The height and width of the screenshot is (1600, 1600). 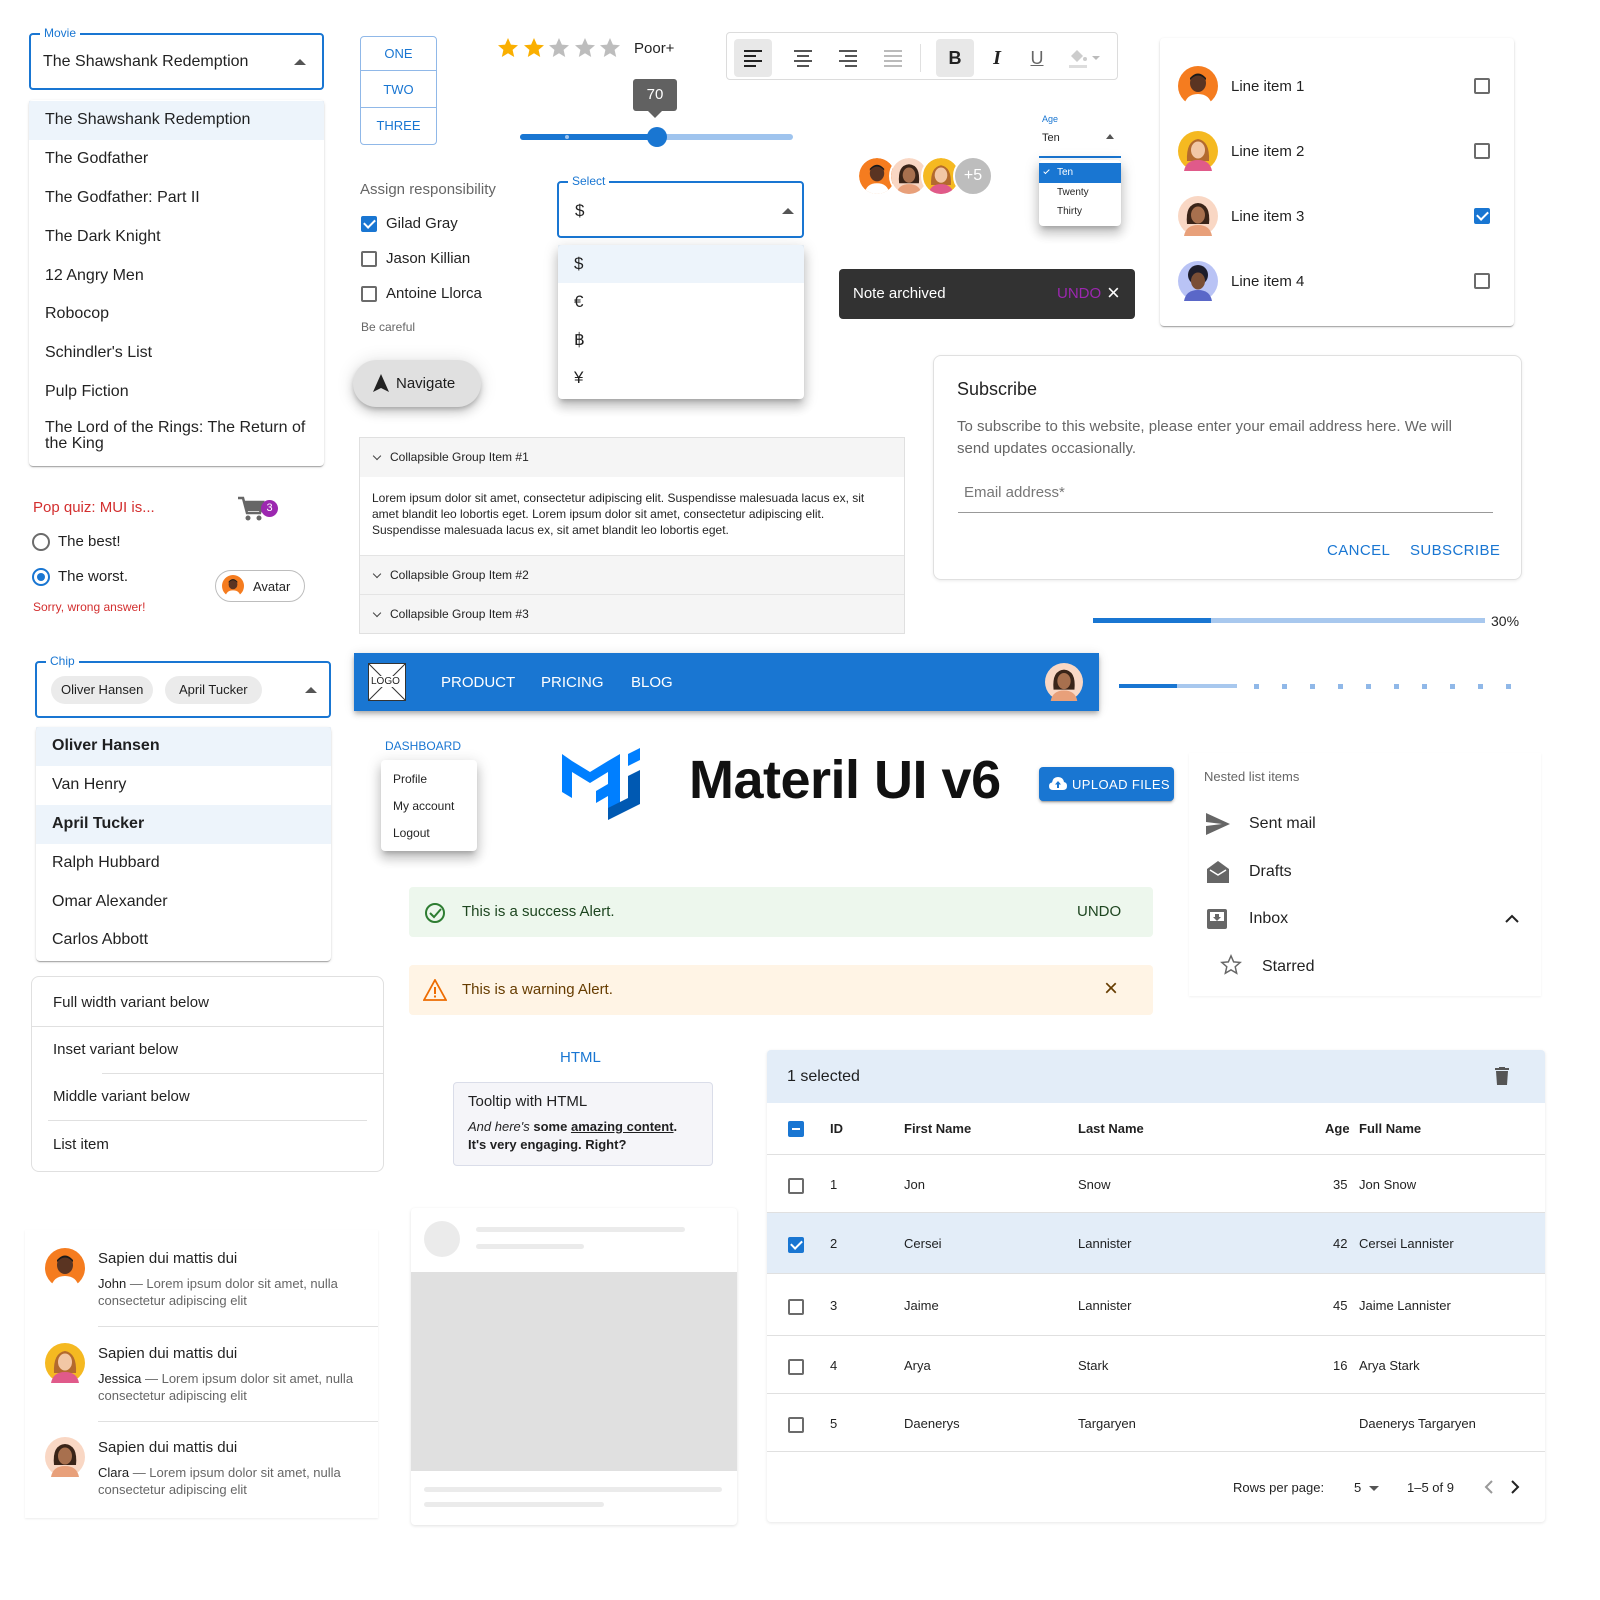 What do you see at coordinates (803, 58) in the screenshot?
I see `align-center-icon` at bounding box center [803, 58].